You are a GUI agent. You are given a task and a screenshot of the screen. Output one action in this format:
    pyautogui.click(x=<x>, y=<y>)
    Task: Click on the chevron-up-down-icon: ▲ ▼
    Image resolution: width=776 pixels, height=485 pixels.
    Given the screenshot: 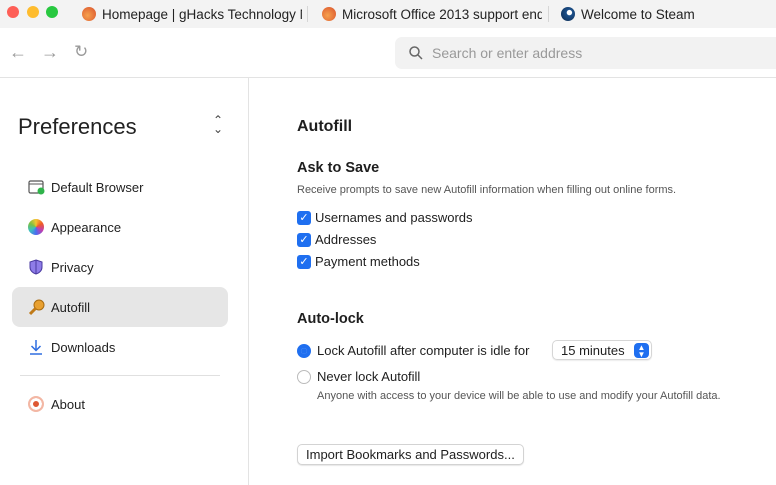 What is the action you would take?
    pyautogui.click(x=641, y=351)
    